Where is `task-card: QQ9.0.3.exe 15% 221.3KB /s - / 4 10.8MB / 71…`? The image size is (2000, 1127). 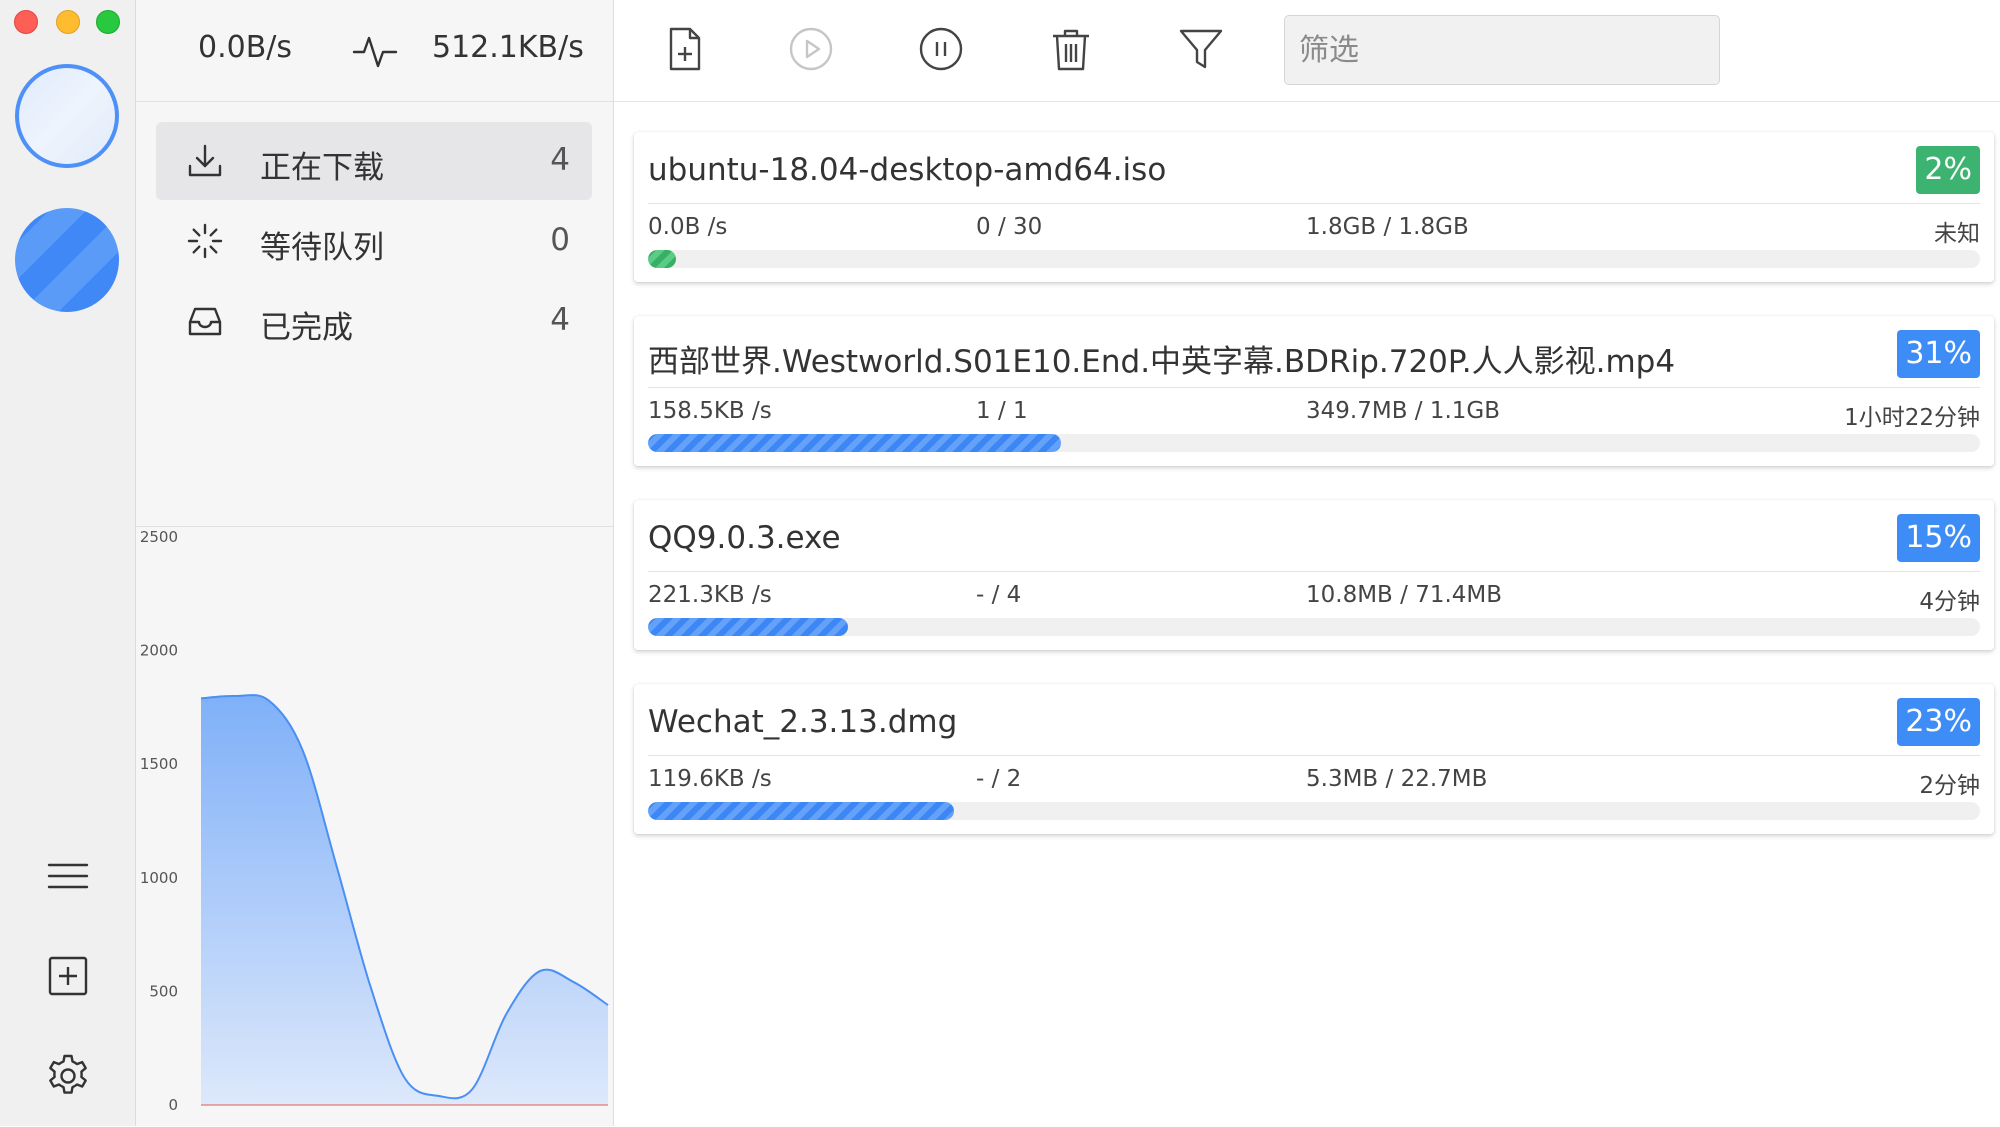
task-card: QQ9.0.3.exe 15% 221.3KB /s - / 4 10.8MB / 71… is located at coordinates (1314, 575).